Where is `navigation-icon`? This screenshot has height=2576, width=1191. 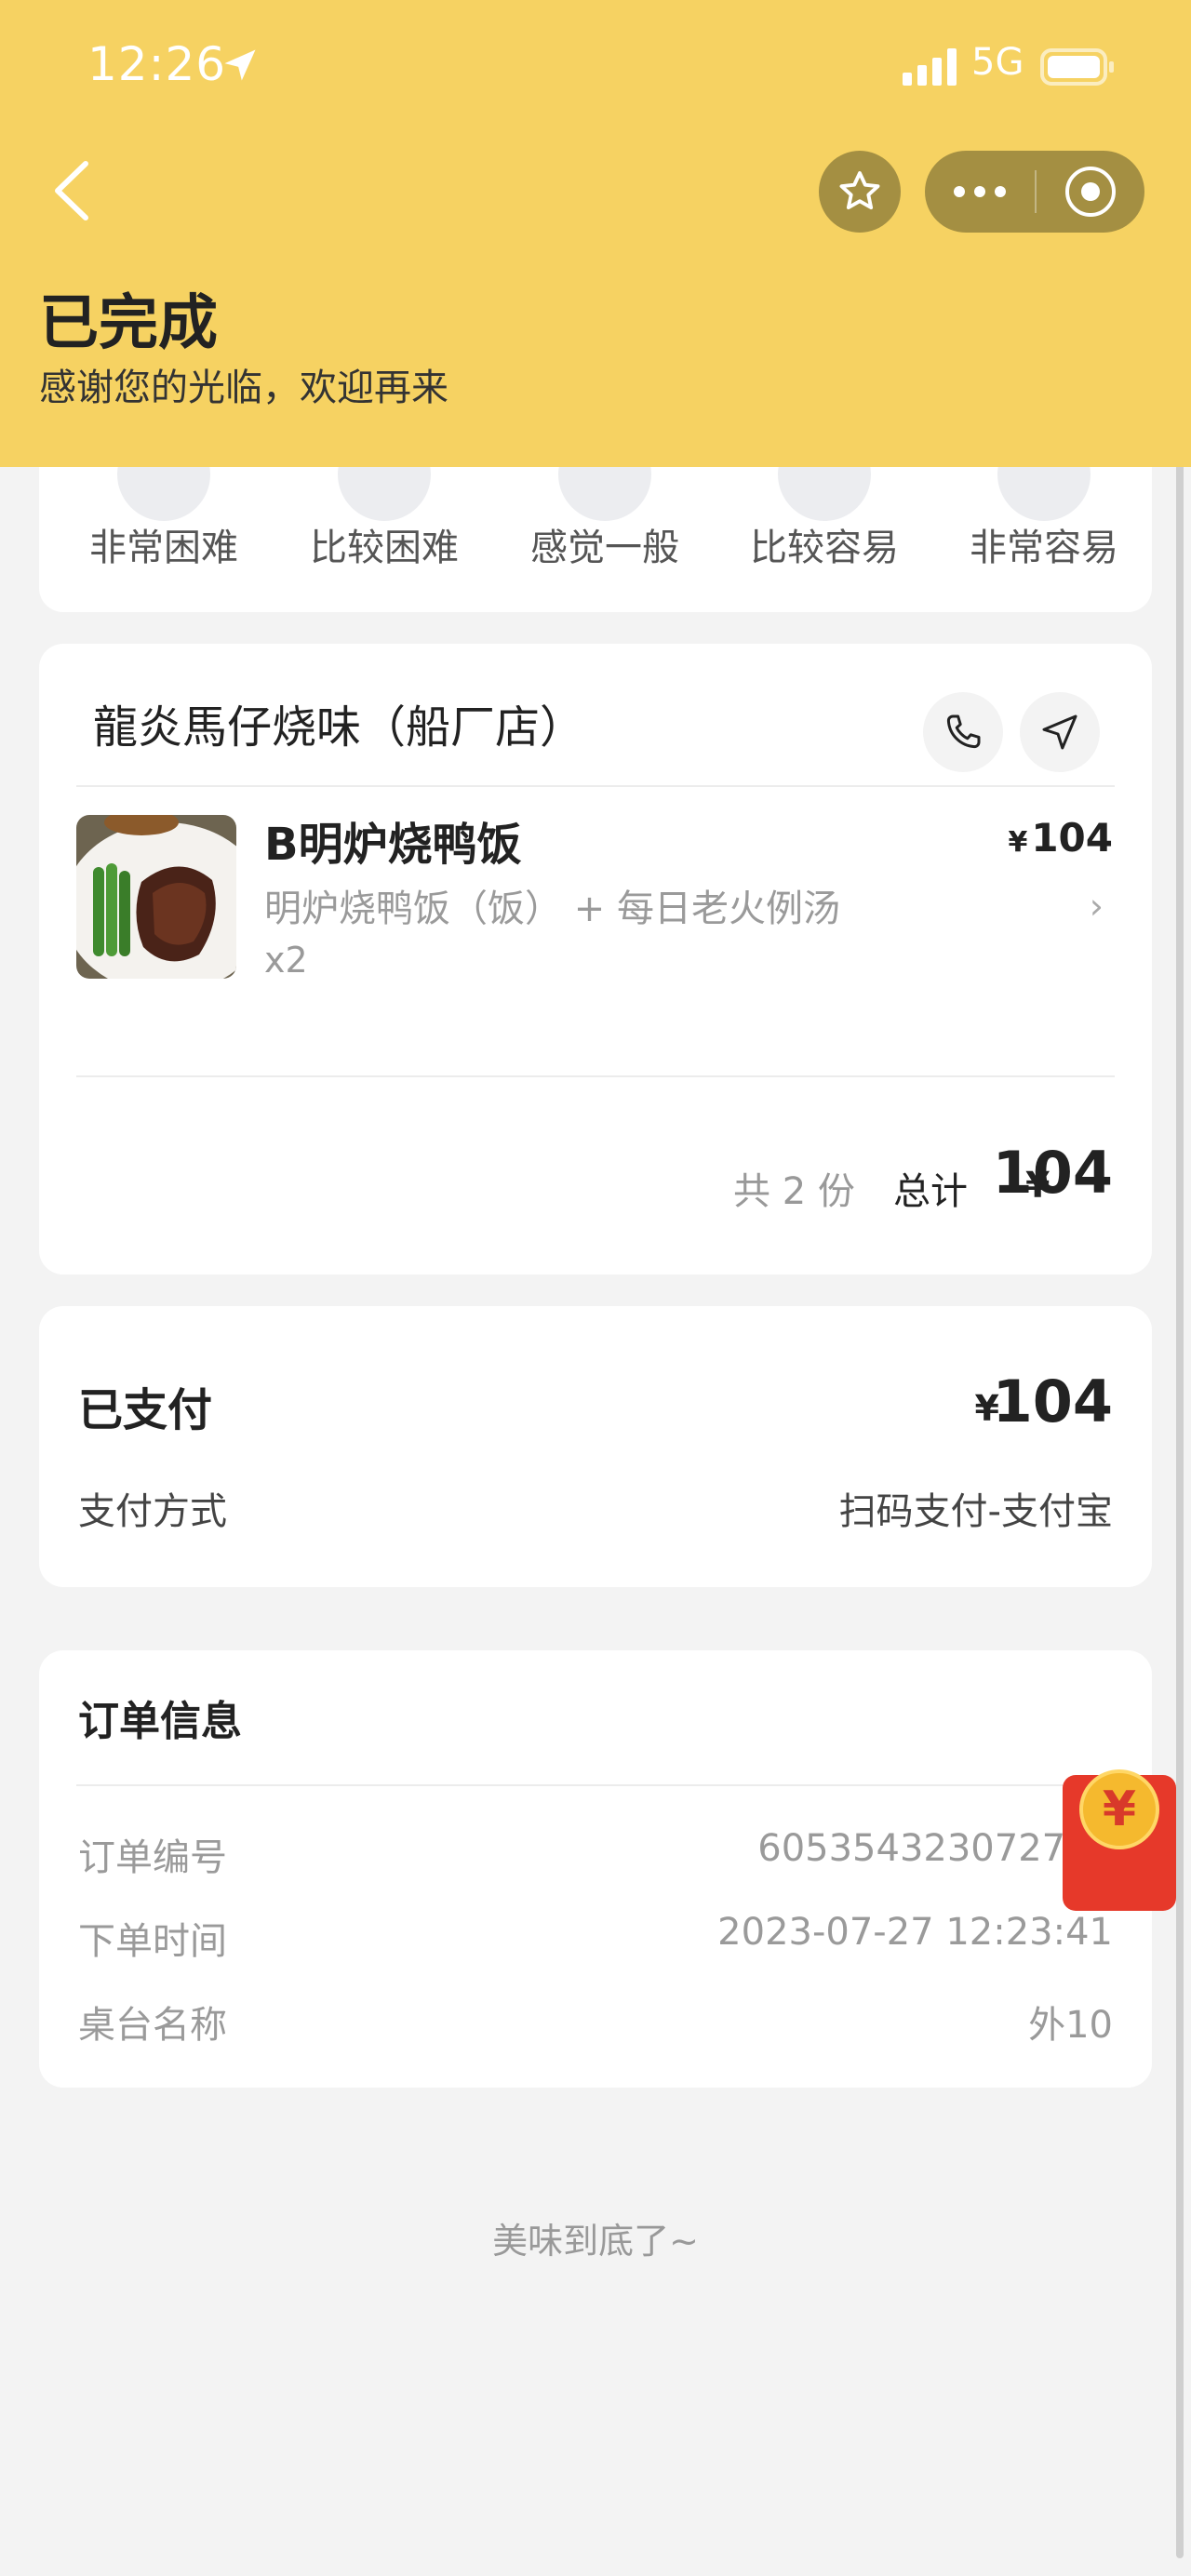 navigation-icon is located at coordinates (1059, 732).